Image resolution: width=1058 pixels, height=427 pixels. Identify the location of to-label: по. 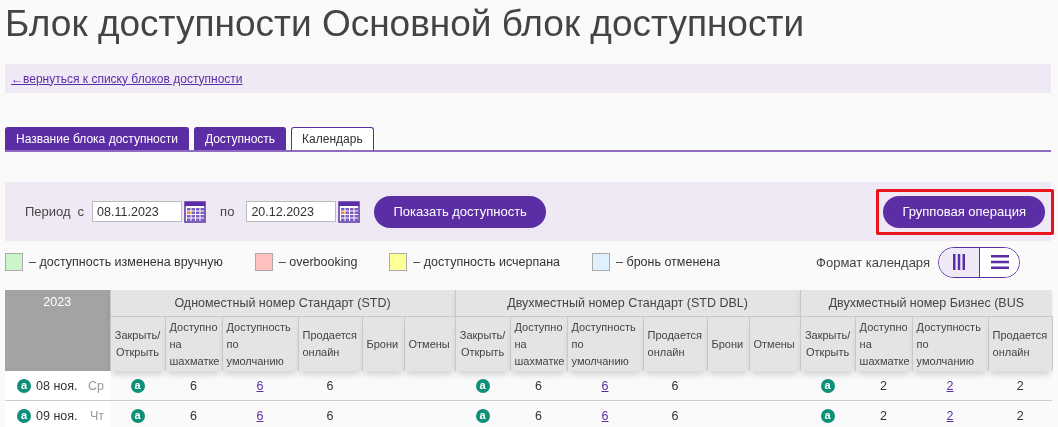
(227, 211).